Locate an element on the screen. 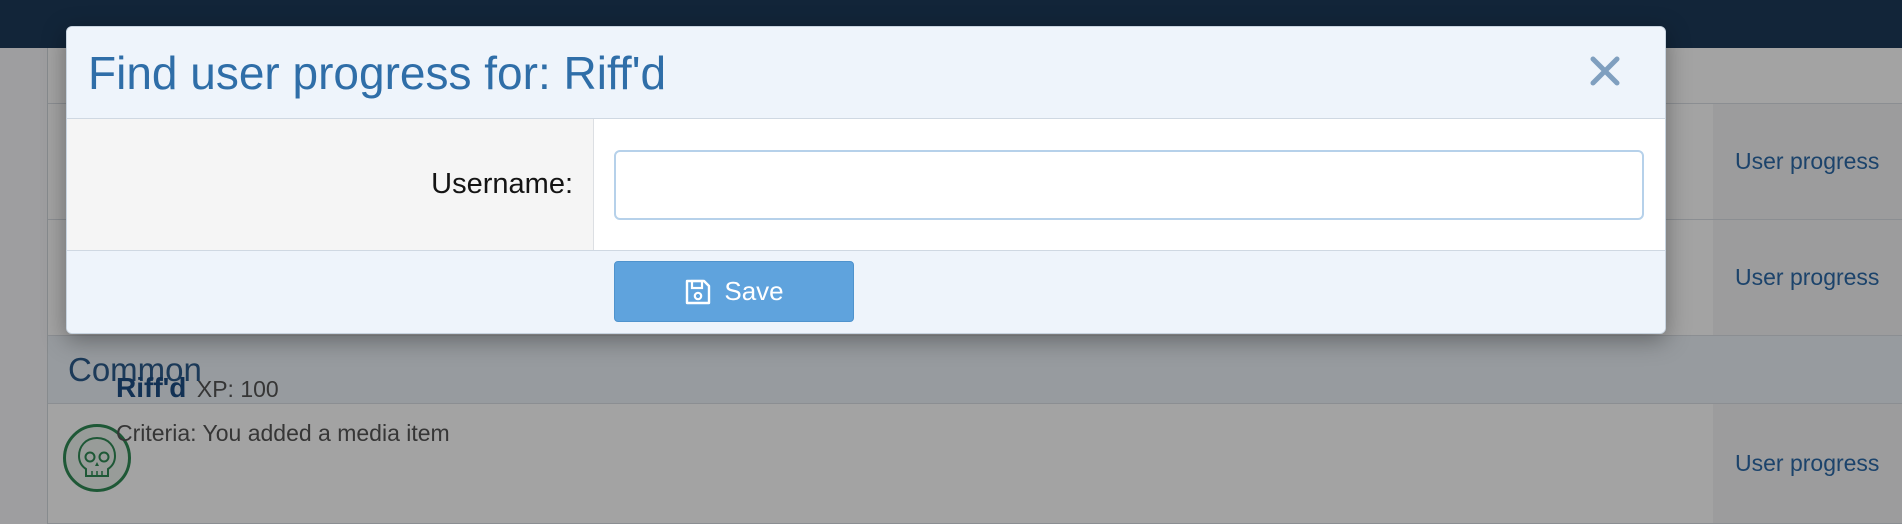 The width and height of the screenshot is (1902, 524). save-button-label: Save is located at coordinates (754, 291).